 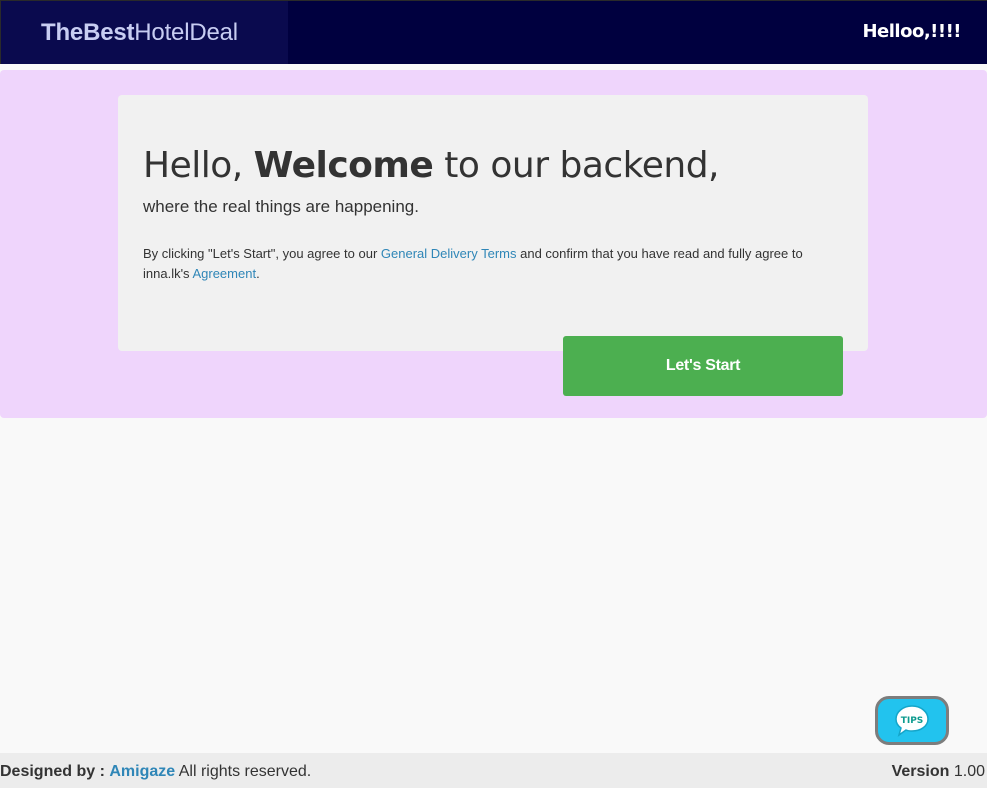 I want to click on brand-bold-text: TheBest, so click(x=88, y=32).